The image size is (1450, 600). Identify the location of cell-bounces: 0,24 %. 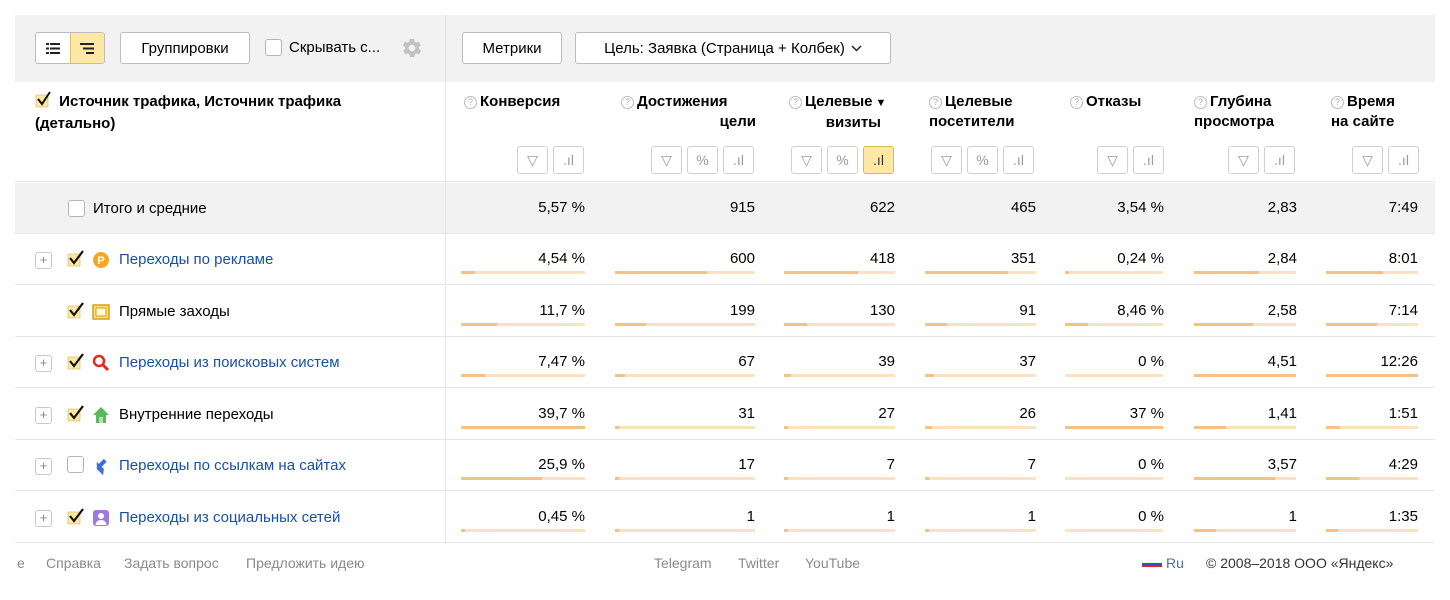
(1140, 258).